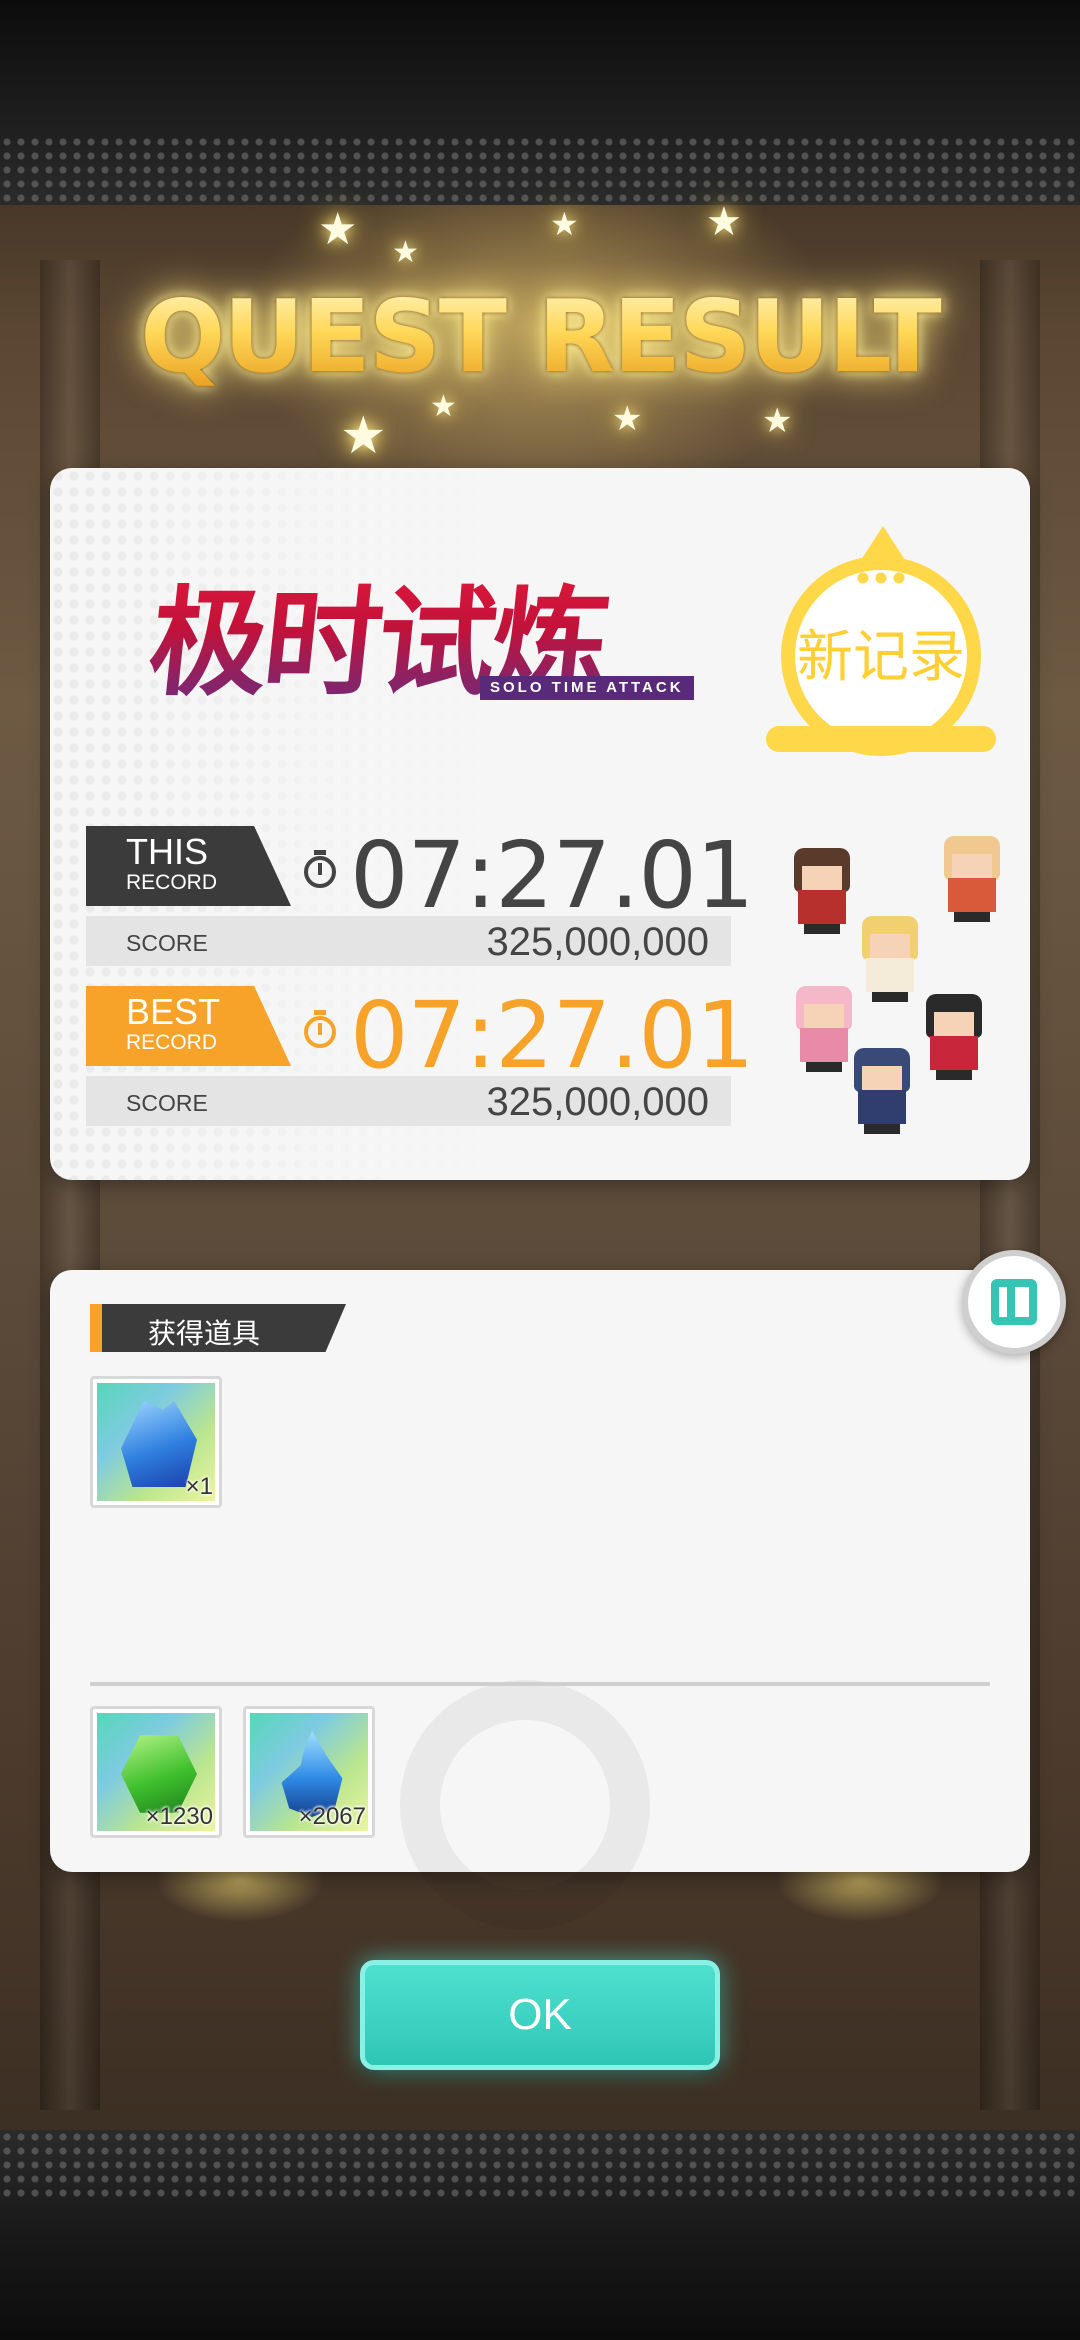 The height and width of the screenshot is (2340, 1080). Describe the element at coordinates (426, 648) in the screenshot. I see `event-logo: 极时试炼 SOLO TIME ATTACK` at that location.